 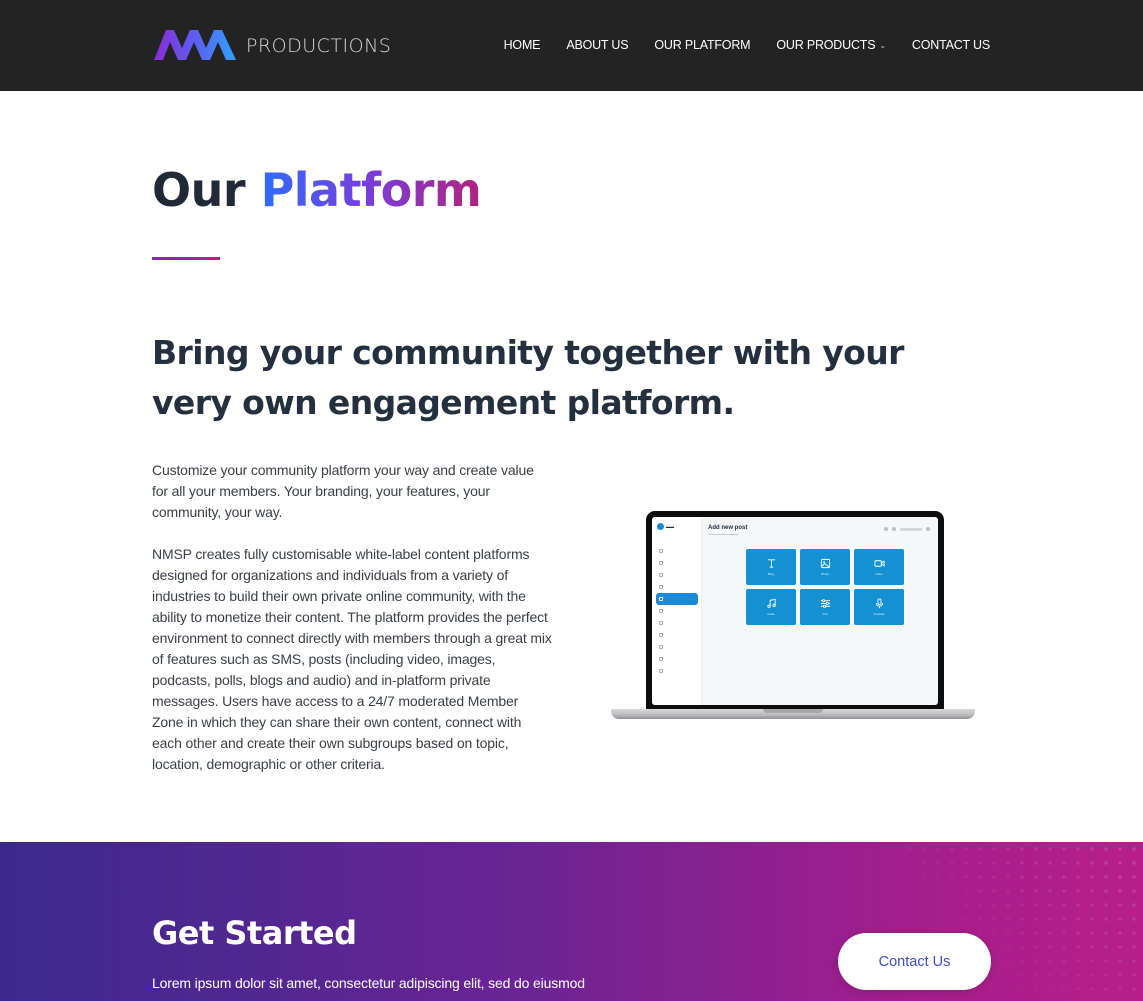 I want to click on post-type-photo: Photo, so click(x=825, y=567).